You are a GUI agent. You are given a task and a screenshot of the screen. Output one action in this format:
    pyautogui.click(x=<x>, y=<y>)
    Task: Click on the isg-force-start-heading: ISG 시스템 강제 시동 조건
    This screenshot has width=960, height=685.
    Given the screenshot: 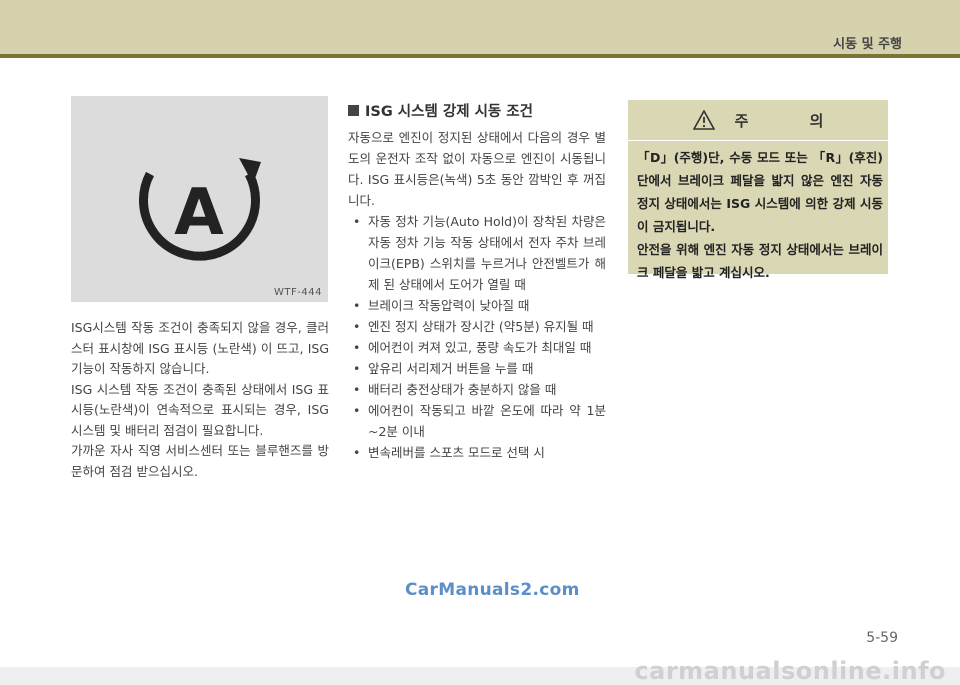 What is the action you would take?
    pyautogui.click(x=477, y=110)
    